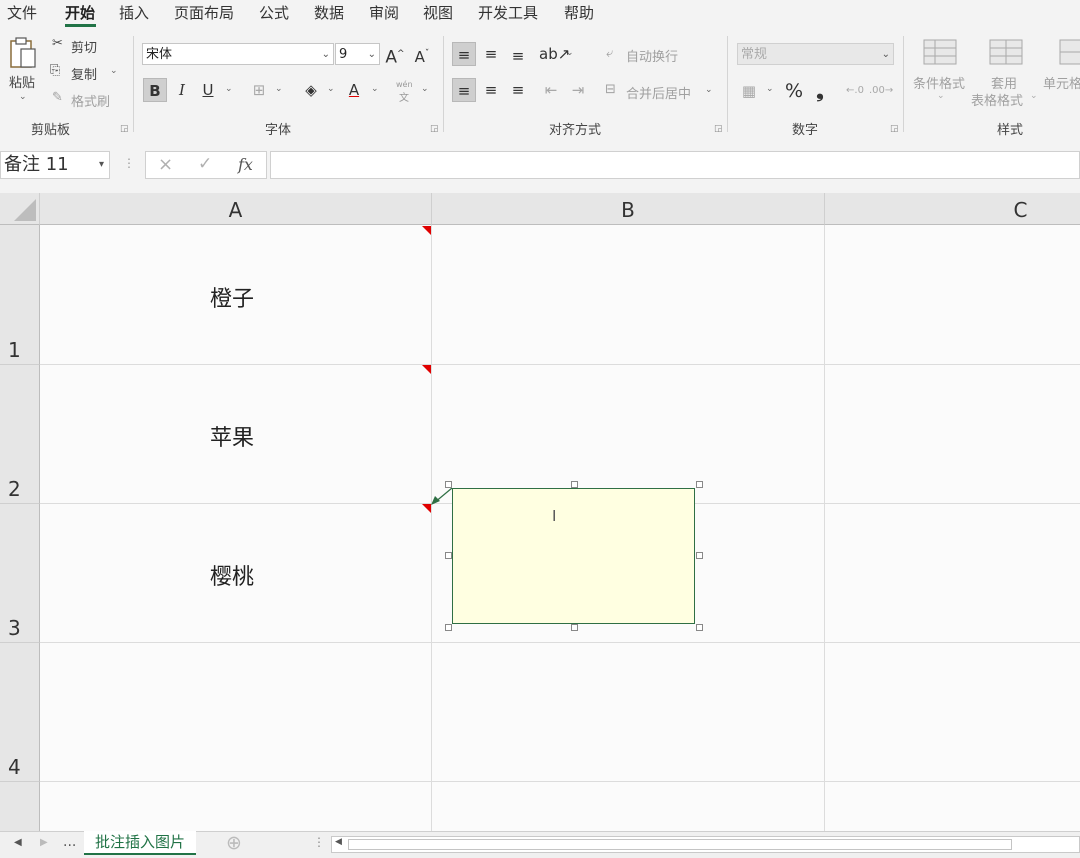 This screenshot has width=1080, height=858. What do you see at coordinates (384, 12) in the screenshot?
I see `menu-review: 审阅` at bounding box center [384, 12].